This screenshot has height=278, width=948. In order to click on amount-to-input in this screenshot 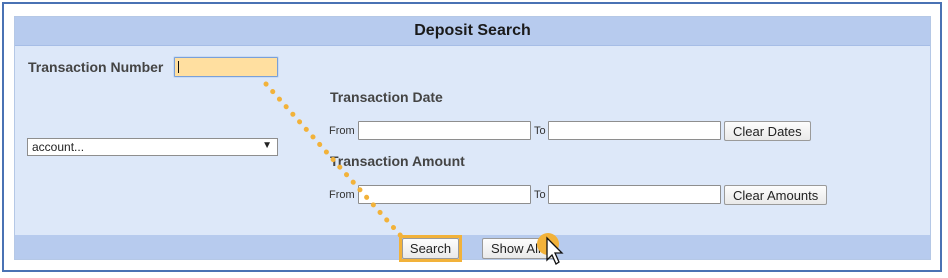, I will do `click(634, 194)`.